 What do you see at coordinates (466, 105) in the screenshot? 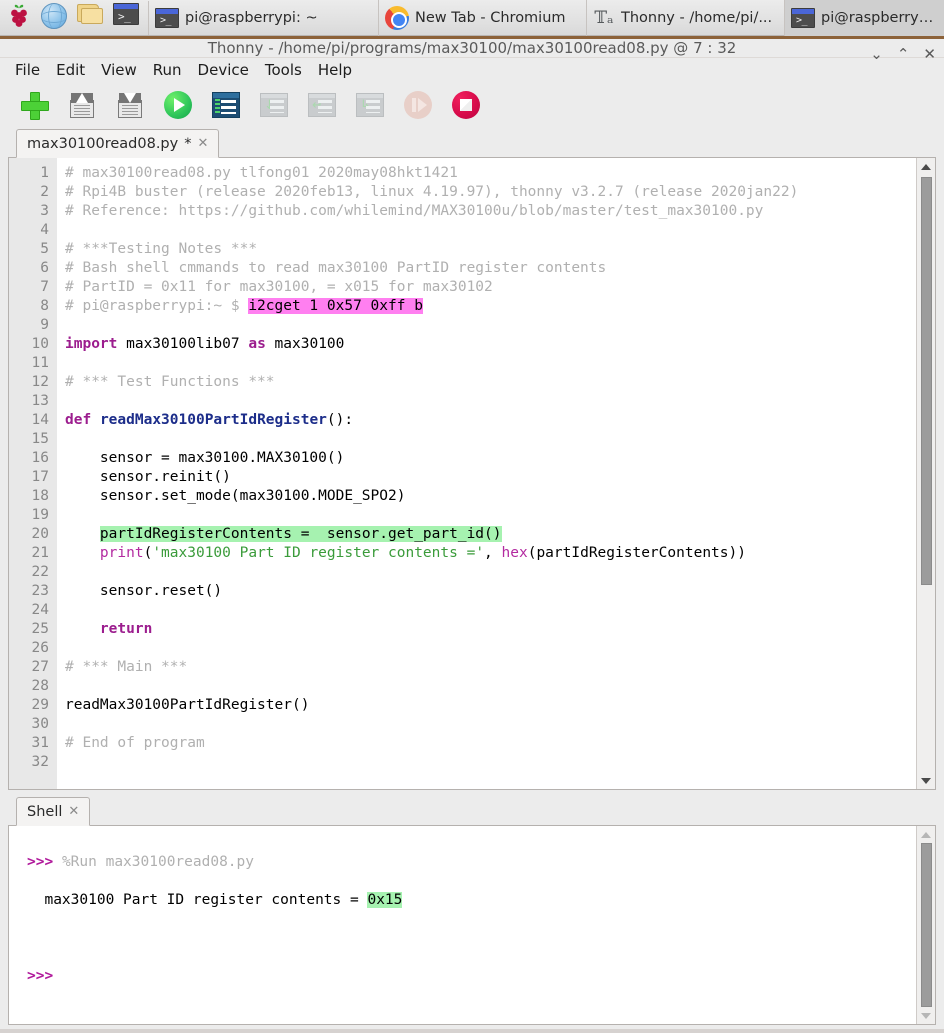
I see `stop-button` at bounding box center [466, 105].